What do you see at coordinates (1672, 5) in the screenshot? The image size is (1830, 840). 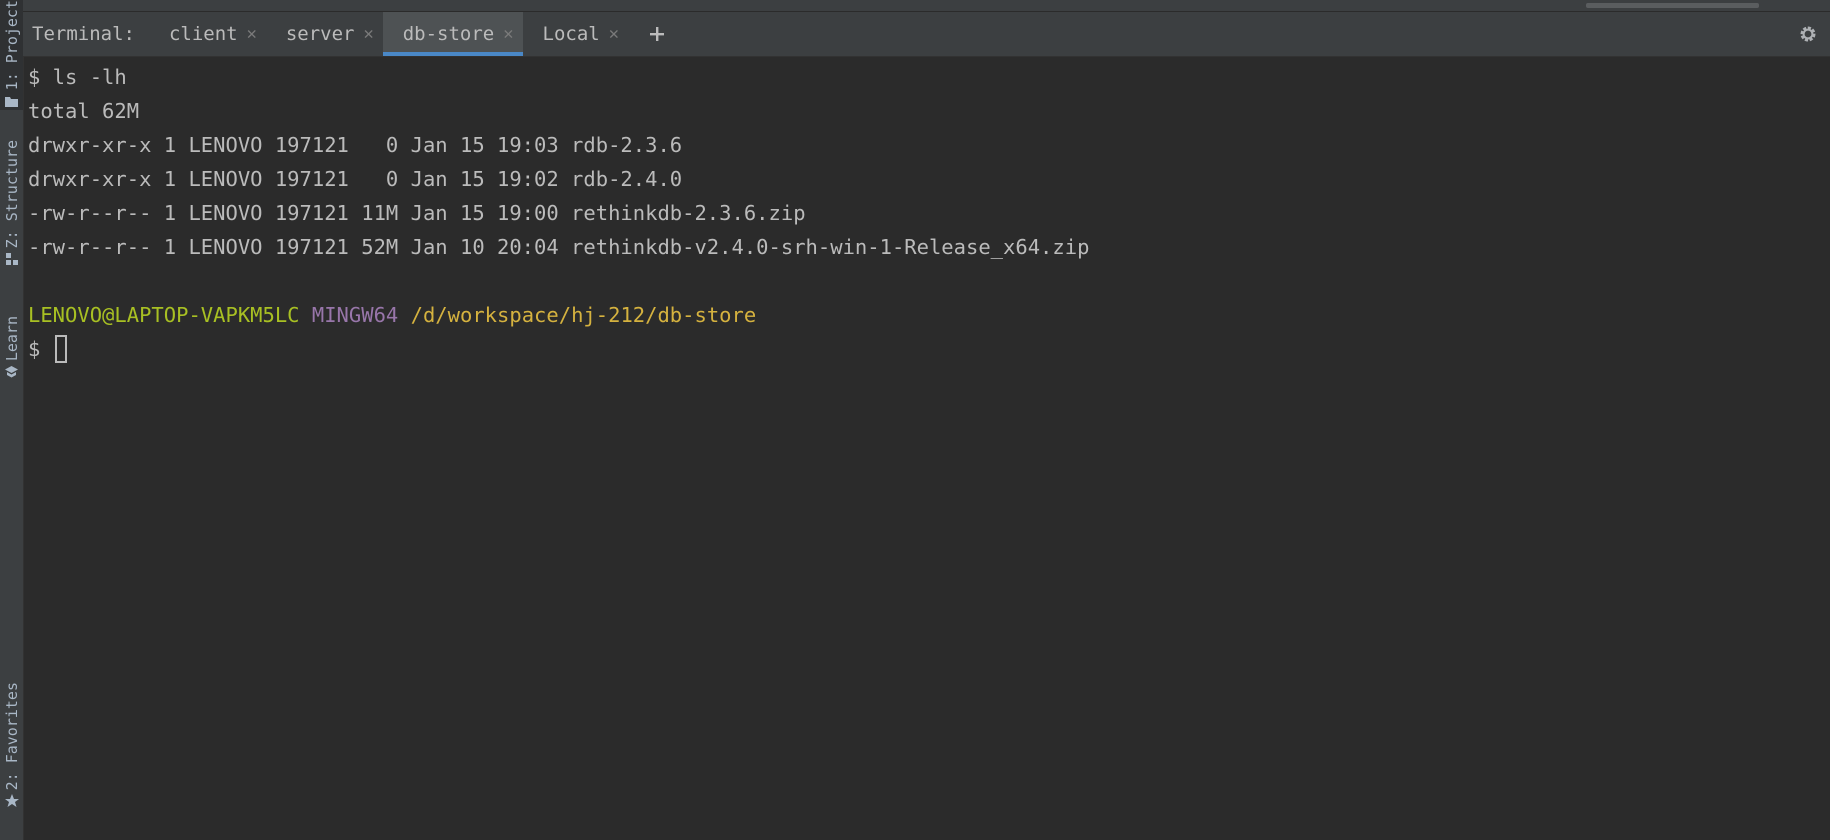 I see `horizontal-scrollbar` at bounding box center [1672, 5].